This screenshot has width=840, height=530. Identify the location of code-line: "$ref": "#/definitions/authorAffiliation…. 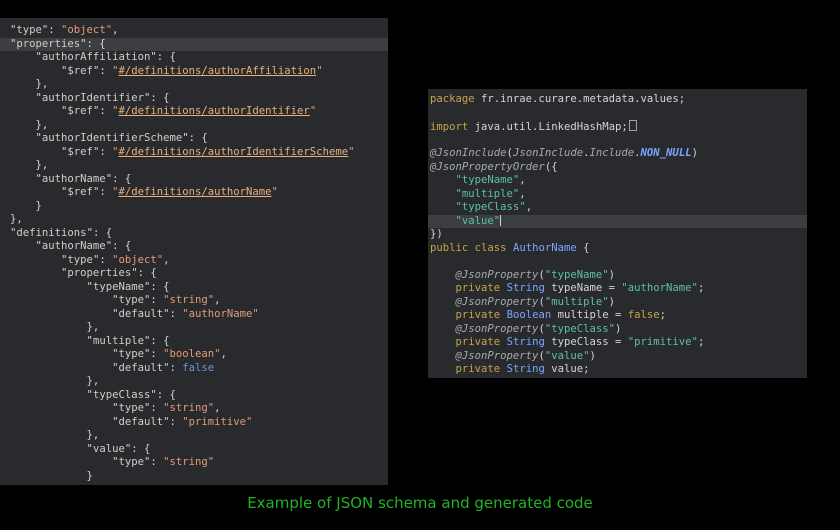
(194, 72).